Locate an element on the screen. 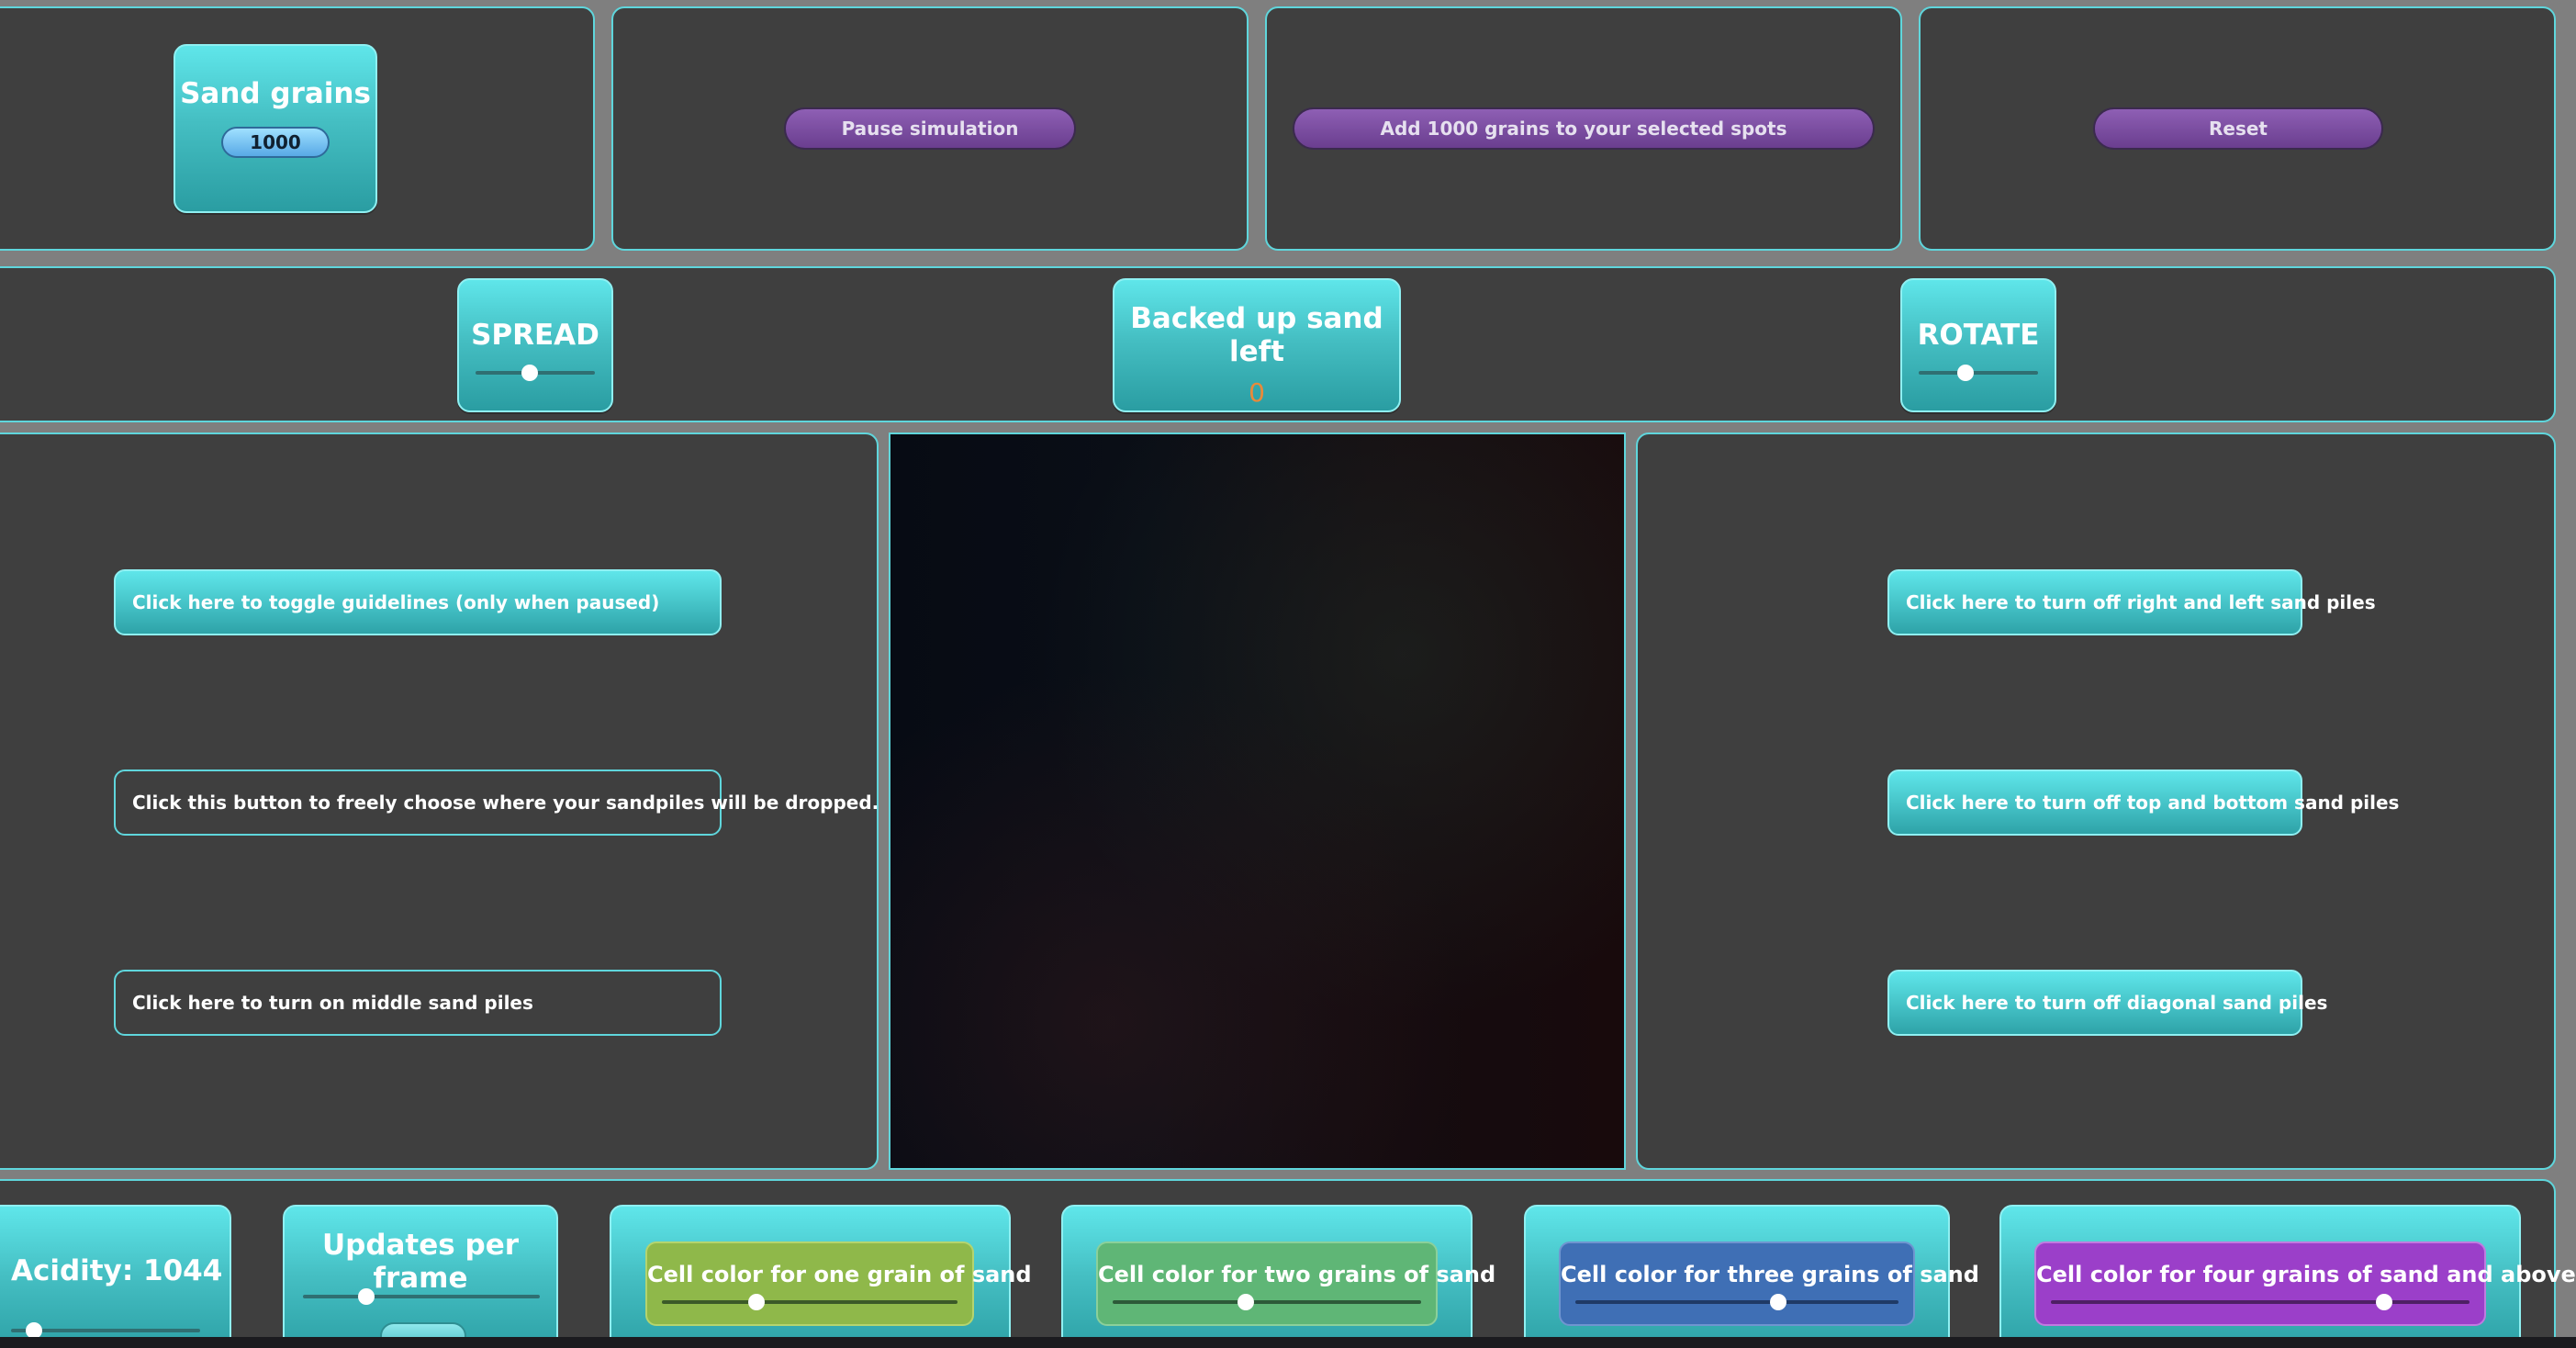  updates-slider is located at coordinates (421, 1296).